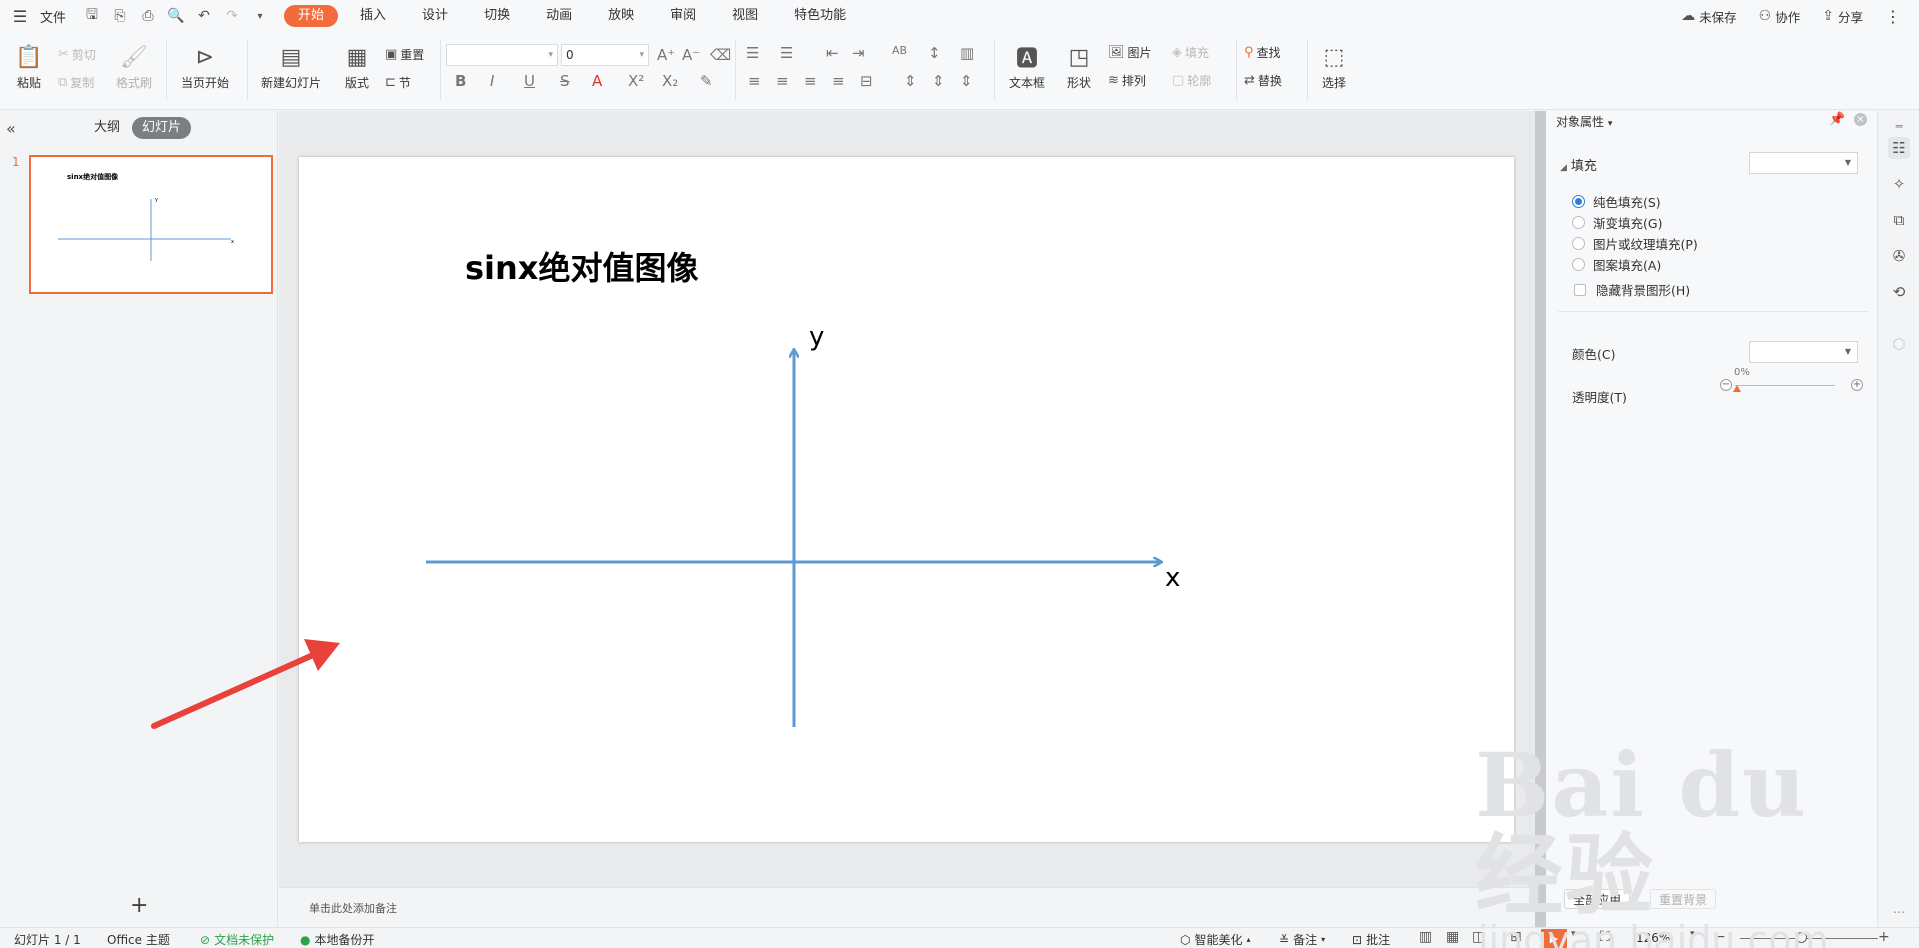 This screenshot has height=948, width=1919. I want to click on decrease-indent-icon: ⇤, so click(832, 53).